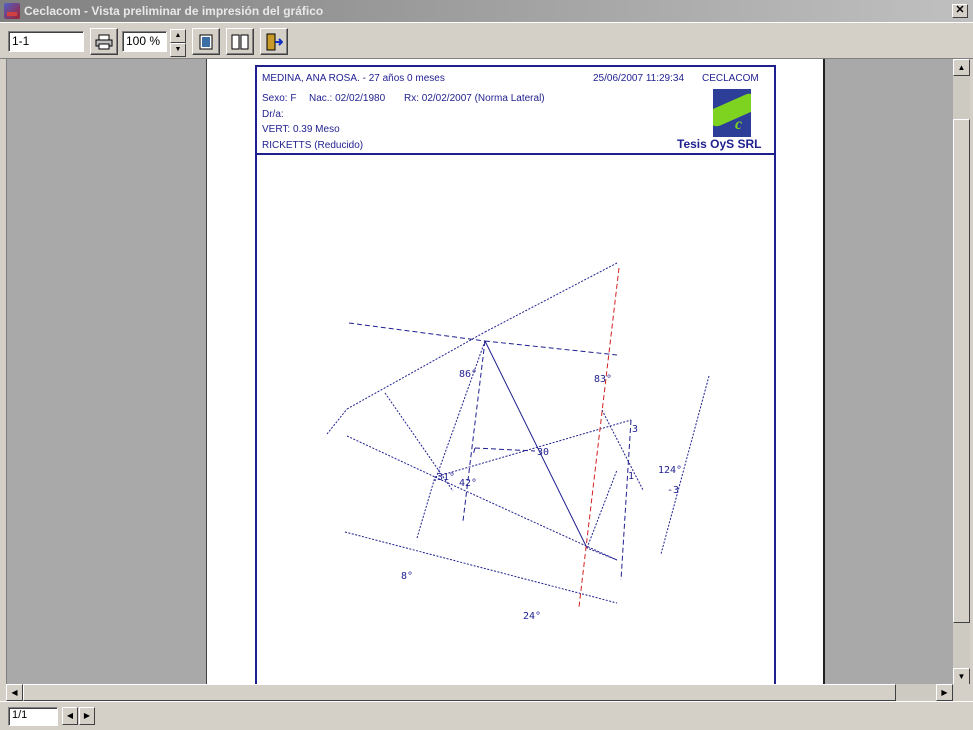  I want to click on report-org: CECLACOM, so click(730, 78).